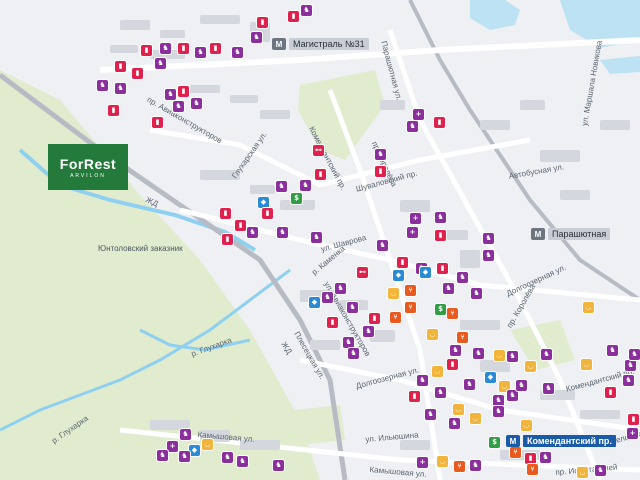  I want to click on forest-arvilon-logo: ForRest ARVILON, so click(88, 167).